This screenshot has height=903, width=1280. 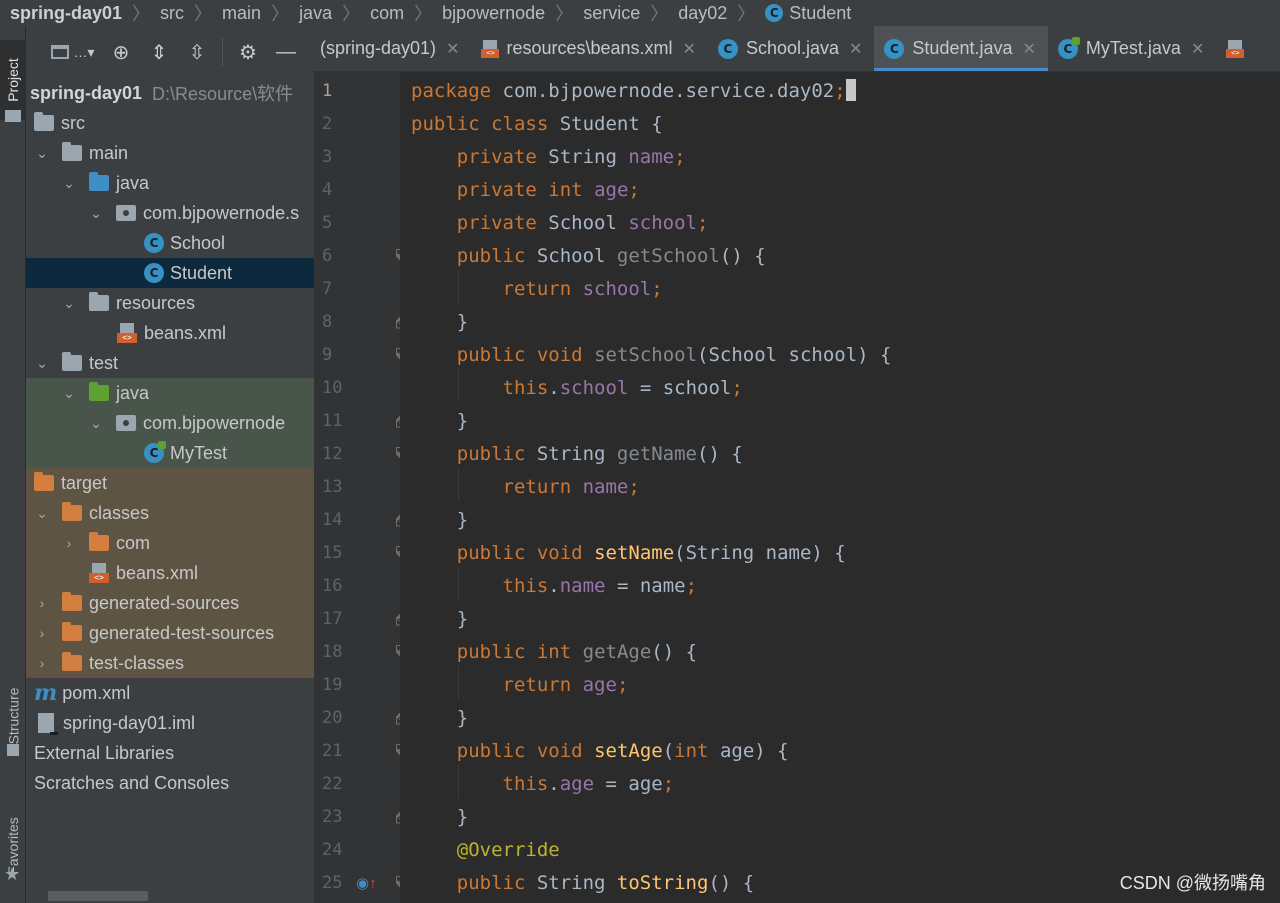 What do you see at coordinates (73, 52) in the screenshot?
I see `view-selector-dropdown: …▾` at bounding box center [73, 52].